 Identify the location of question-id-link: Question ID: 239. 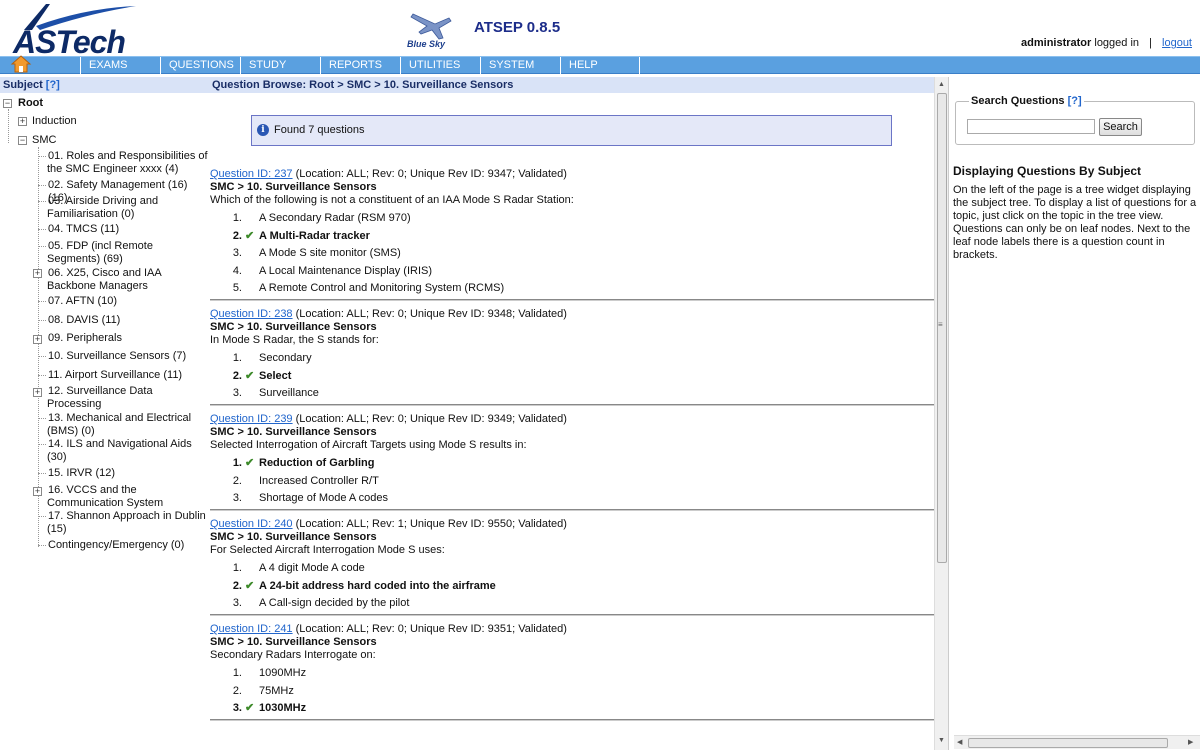
(251, 419).